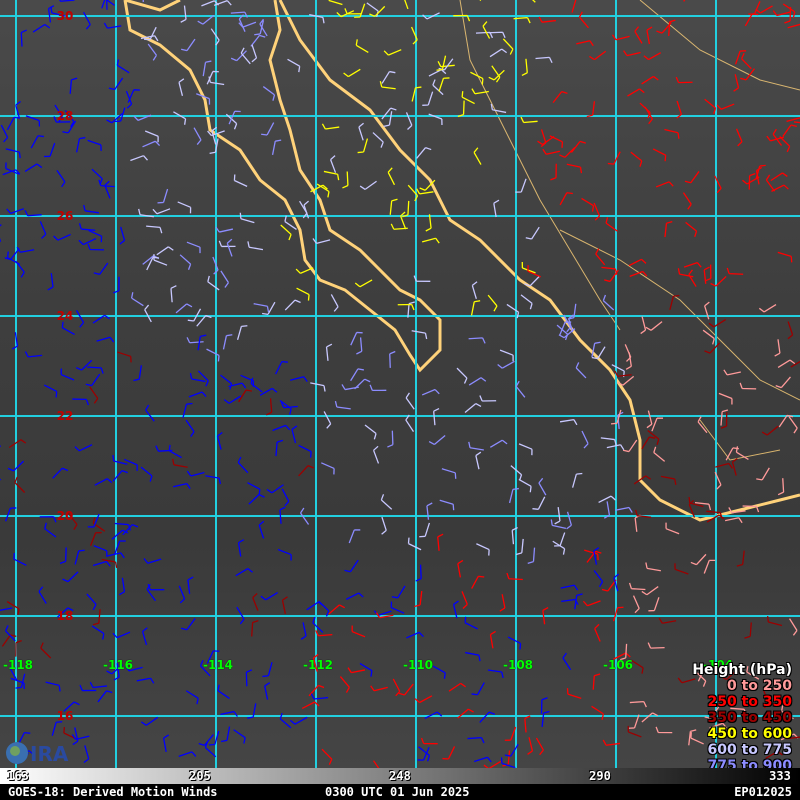 Image resolution: width=800 pixels, height=800 pixels. What do you see at coordinates (600, 776) in the screenshot?
I see `colorbar-tick: 290` at bounding box center [600, 776].